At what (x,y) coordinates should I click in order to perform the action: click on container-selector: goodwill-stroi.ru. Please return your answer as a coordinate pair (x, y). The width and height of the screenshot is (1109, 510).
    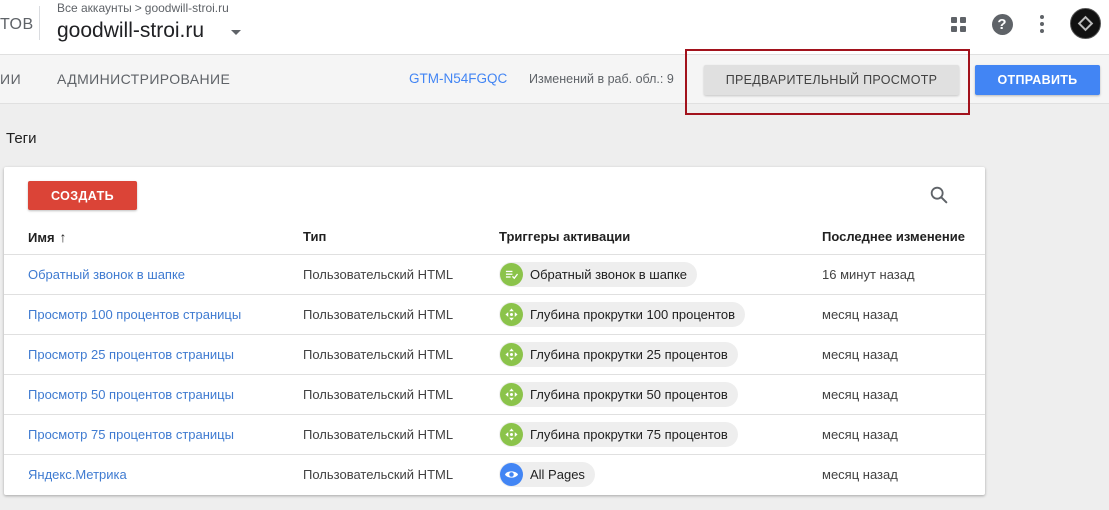
    Looking at the image, I should click on (130, 31).